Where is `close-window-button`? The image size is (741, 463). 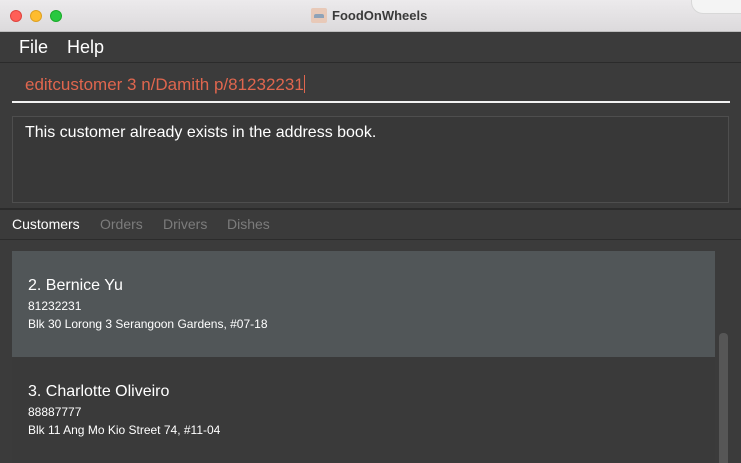
close-window-button is located at coordinates (16, 16).